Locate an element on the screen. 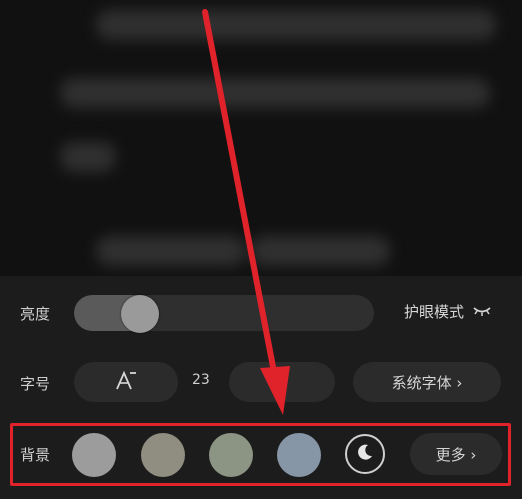  background-swatch-green is located at coordinates (231, 455).